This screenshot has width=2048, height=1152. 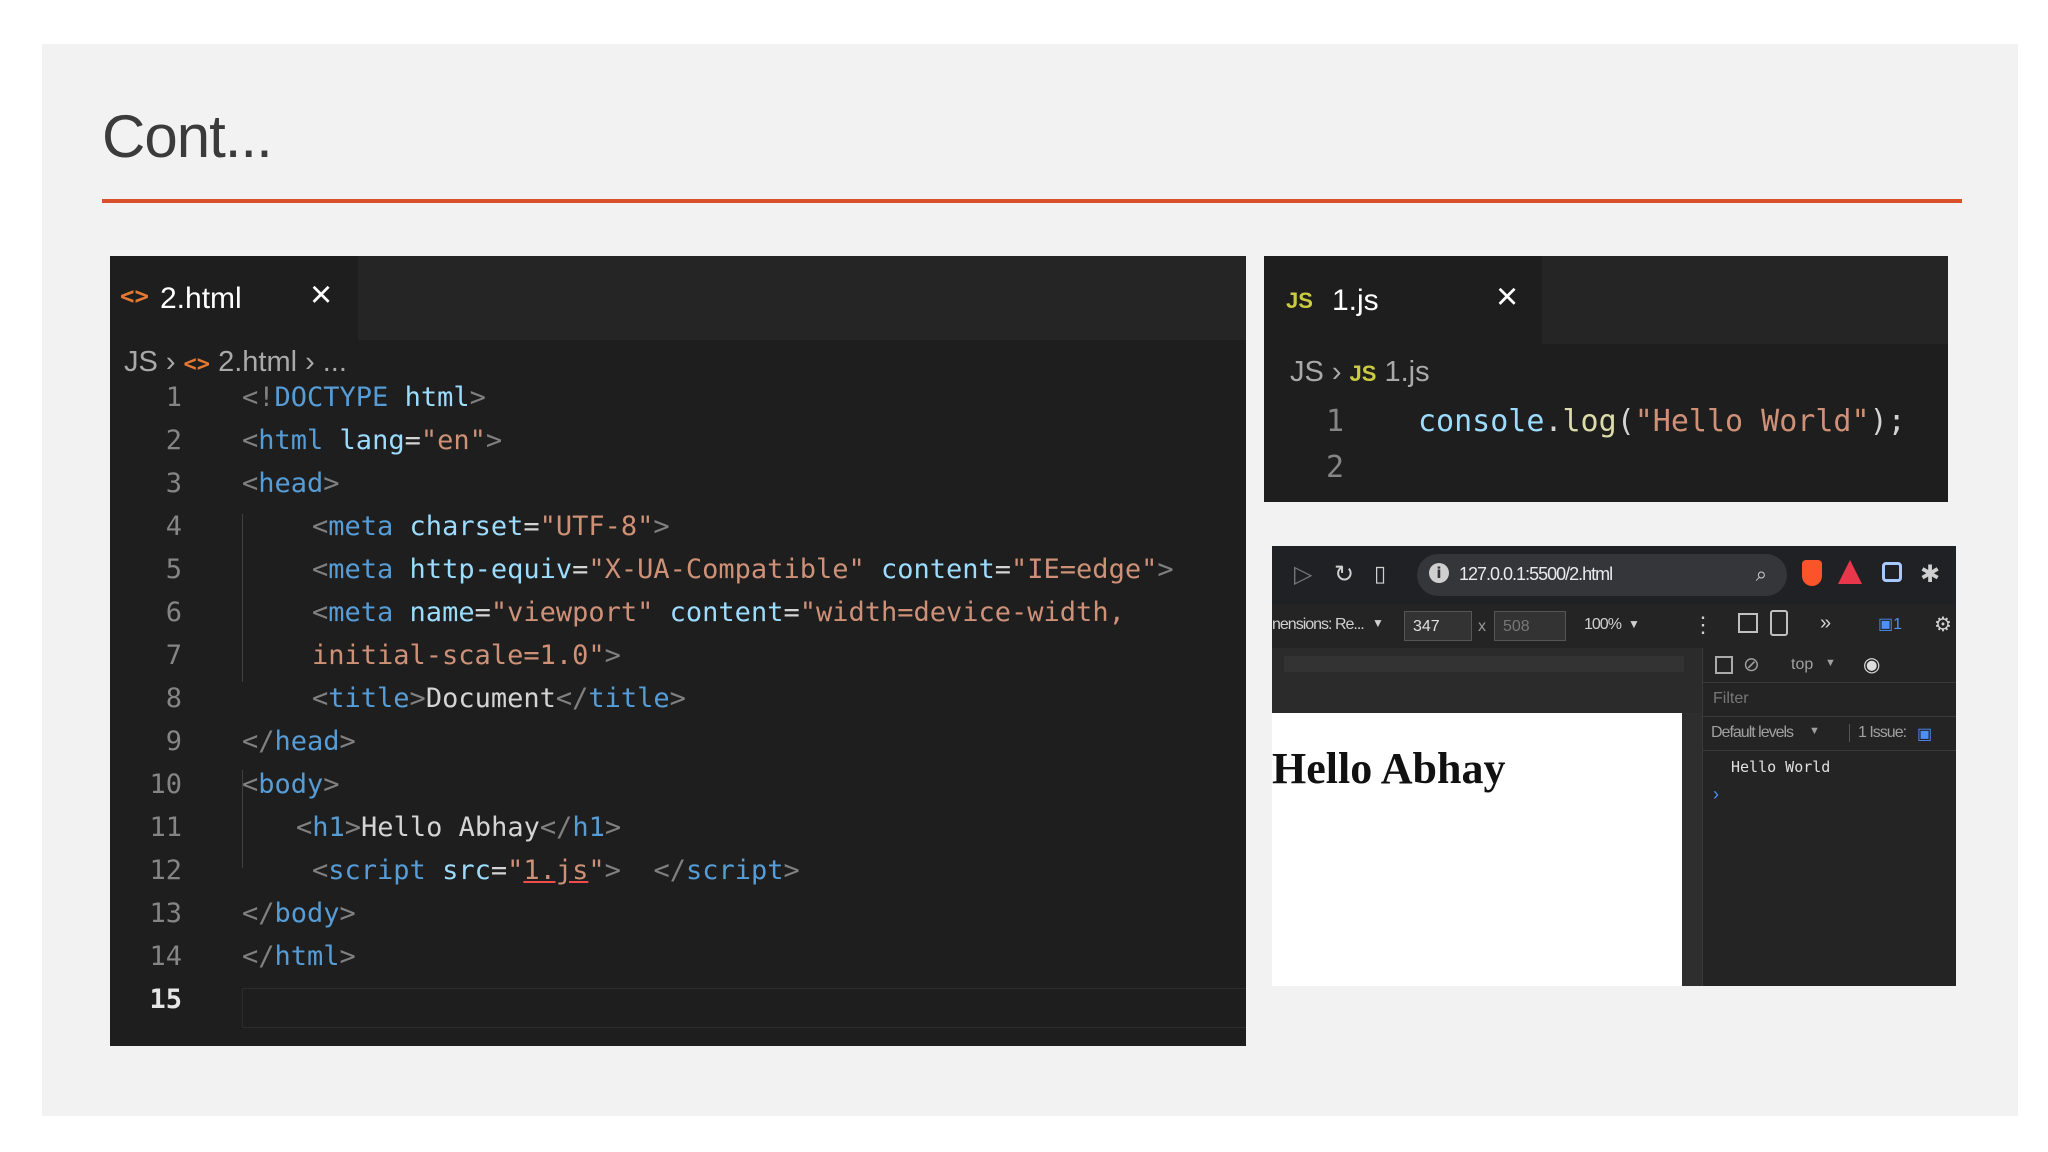 What do you see at coordinates (1850, 572) in the screenshot?
I see `rewards-icon` at bounding box center [1850, 572].